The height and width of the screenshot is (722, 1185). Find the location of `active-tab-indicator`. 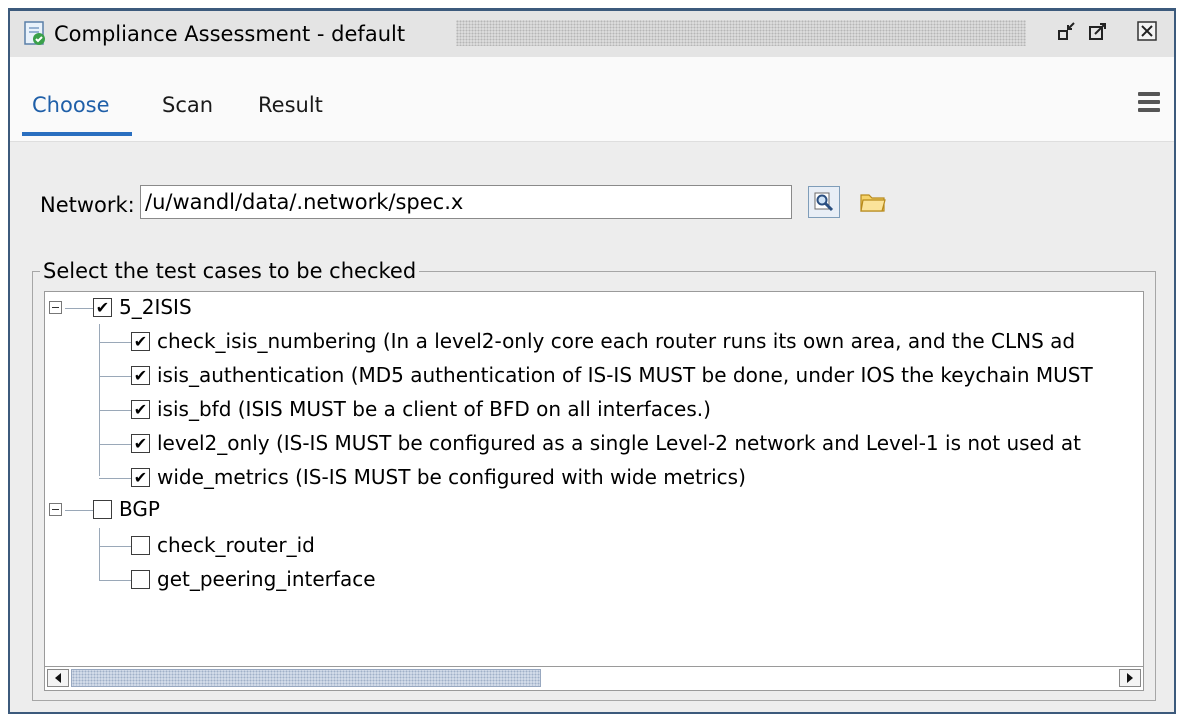

active-tab-indicator is located at coordinates (77, 134).